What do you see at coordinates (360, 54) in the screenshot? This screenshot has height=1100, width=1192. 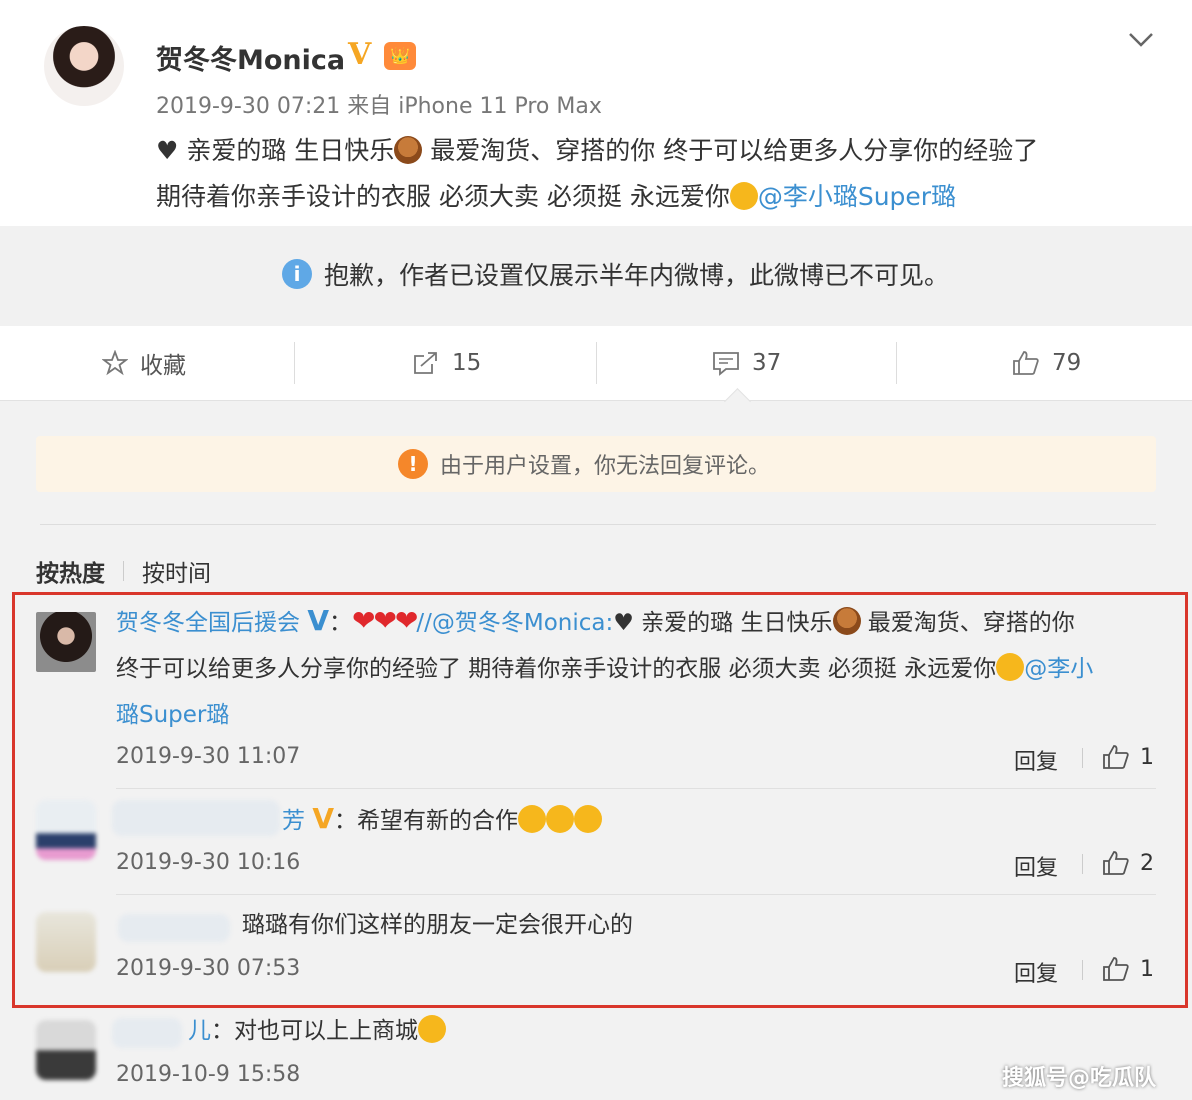 I see `verified-badge-icon: V` at bounding box center [360, 54].